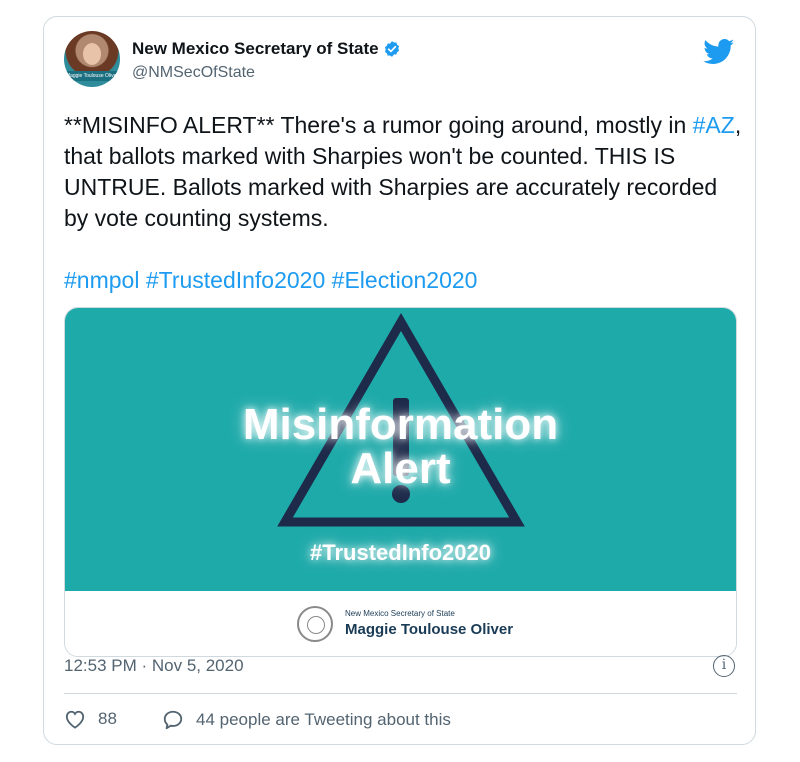 The image size is (800, 762). Describe the element at coordinates (75, 719) in the screenshot. I see `heart-icon` at that location.